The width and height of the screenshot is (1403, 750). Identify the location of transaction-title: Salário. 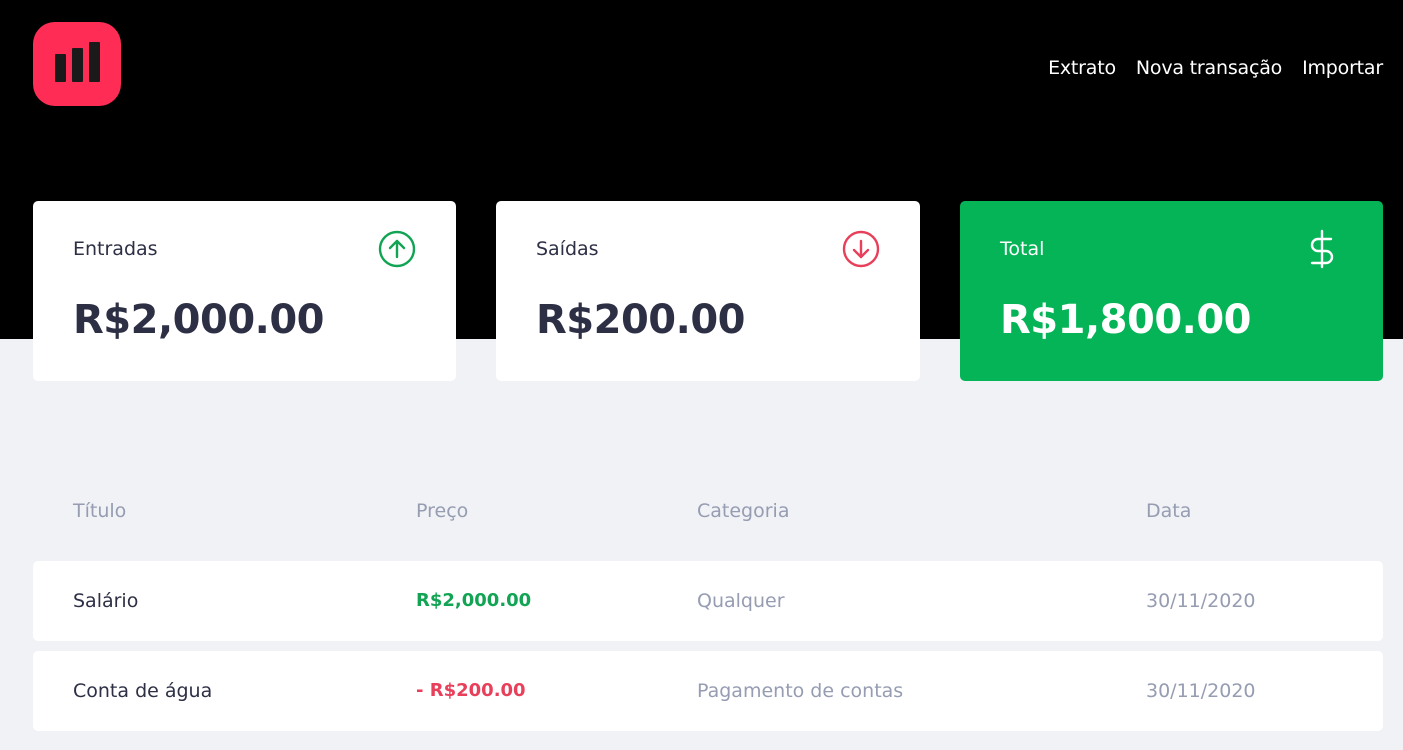
(106, 601).